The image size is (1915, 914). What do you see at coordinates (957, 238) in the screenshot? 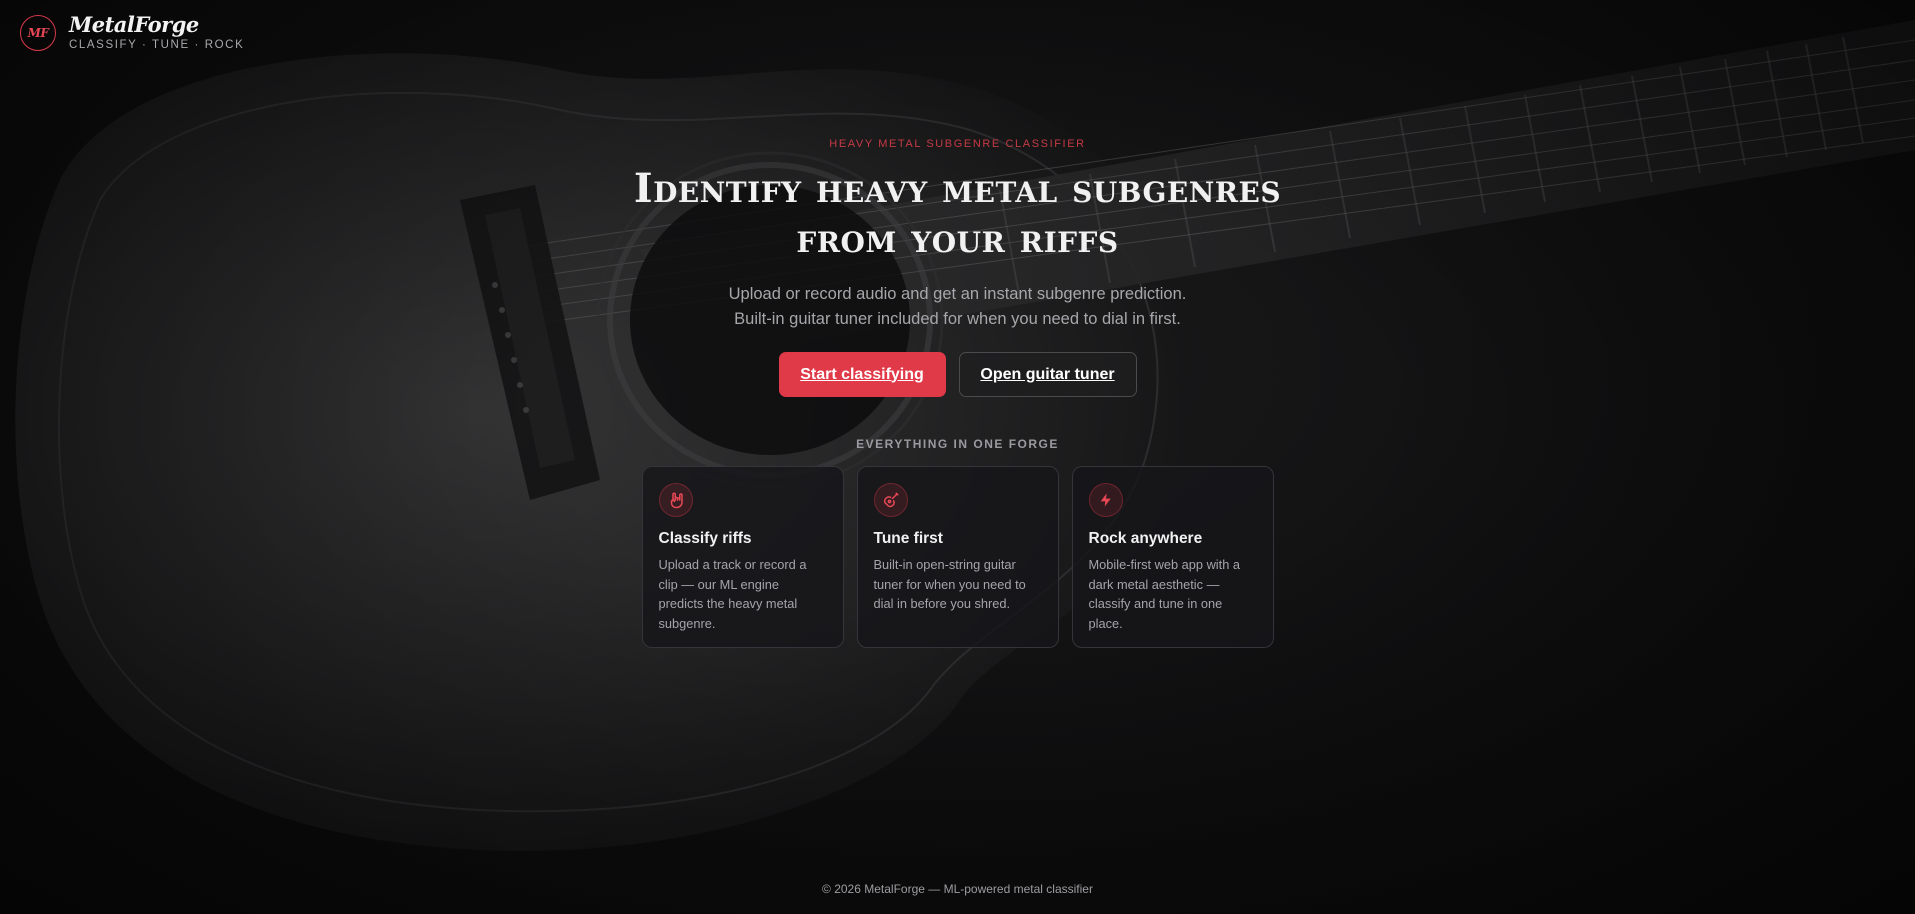
I see `headline-line-2: from your riffs` at bounding box center [957, 238].